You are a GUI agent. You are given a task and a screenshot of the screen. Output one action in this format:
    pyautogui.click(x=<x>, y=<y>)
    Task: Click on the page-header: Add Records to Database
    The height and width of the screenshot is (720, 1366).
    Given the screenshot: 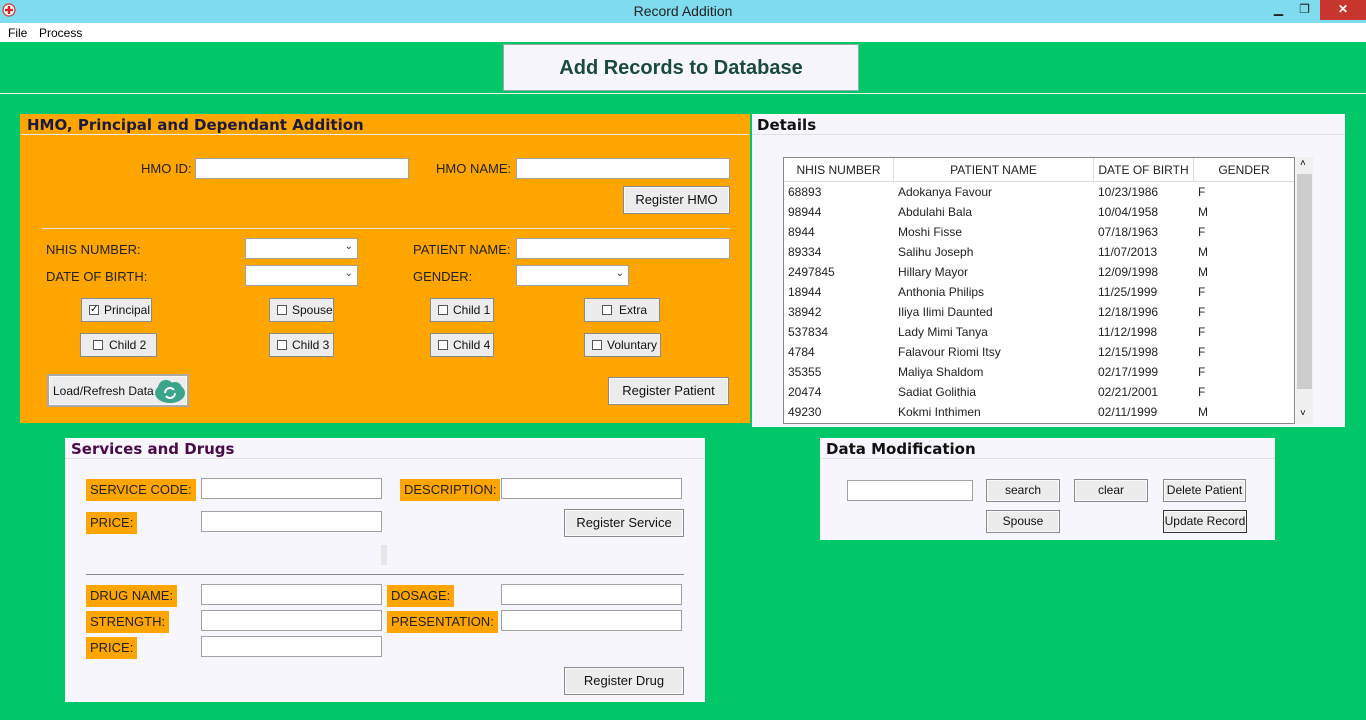 What is the action you would take?
    pyautogui.click(x=681, y=67)
    